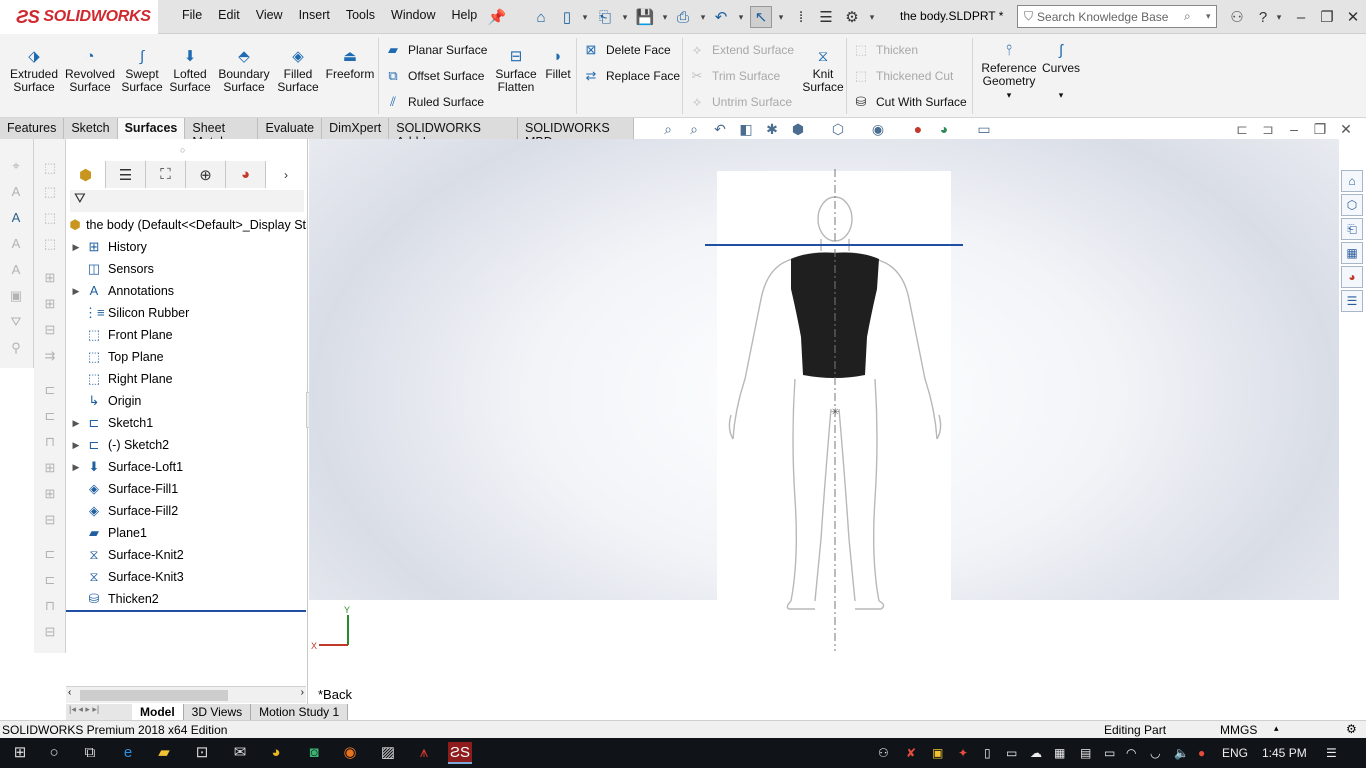  Describe the element at coordinates (16, 296) in the screenshot. I see `datum-icon: ▣` at that location.